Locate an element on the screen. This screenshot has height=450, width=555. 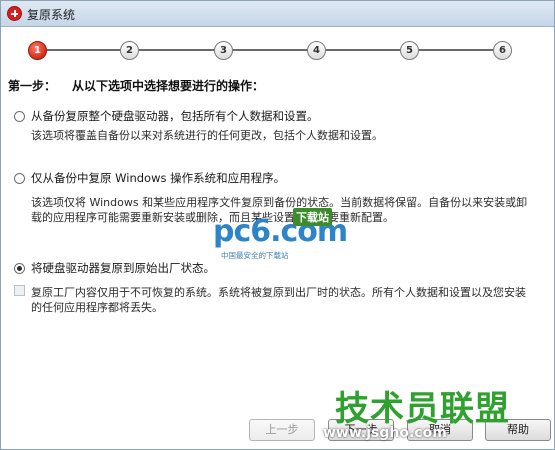
option-windows-restore-label: 仅从备份中复原 Windows 操作系统和应用程序。 is located at coordinates (158, 178).